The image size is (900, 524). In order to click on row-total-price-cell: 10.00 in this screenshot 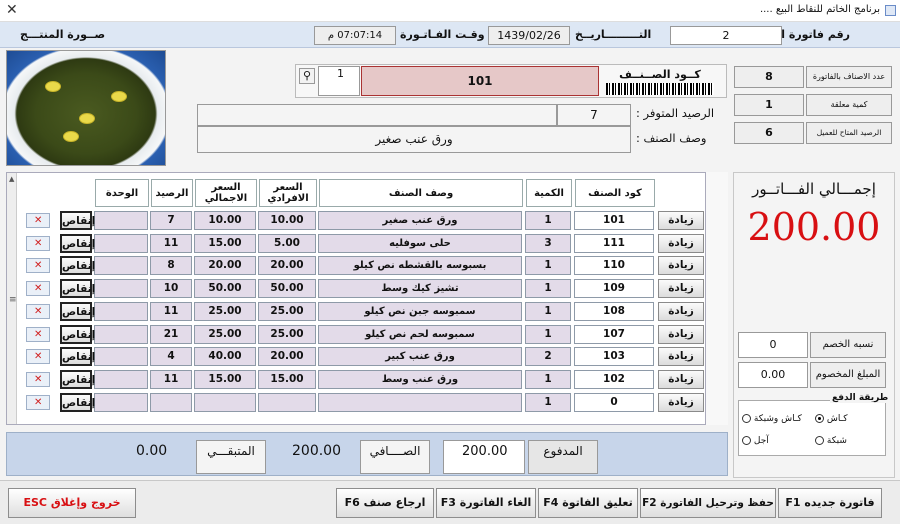, I will do `click(225, 220)`.